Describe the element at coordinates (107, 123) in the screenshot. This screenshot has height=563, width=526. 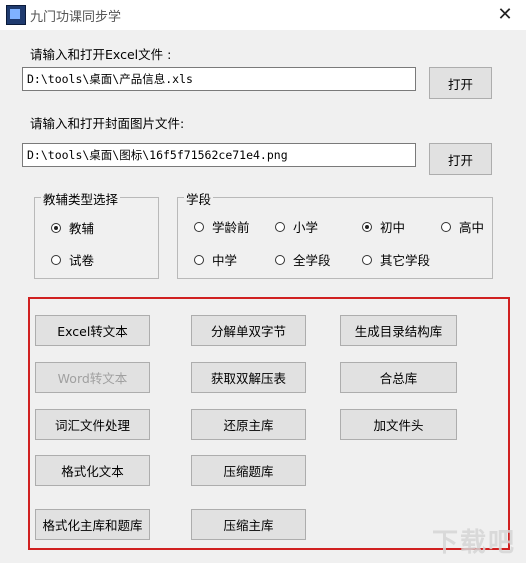
I see `cover-file-label: 请输入和打开封面图片文件:` at that location.